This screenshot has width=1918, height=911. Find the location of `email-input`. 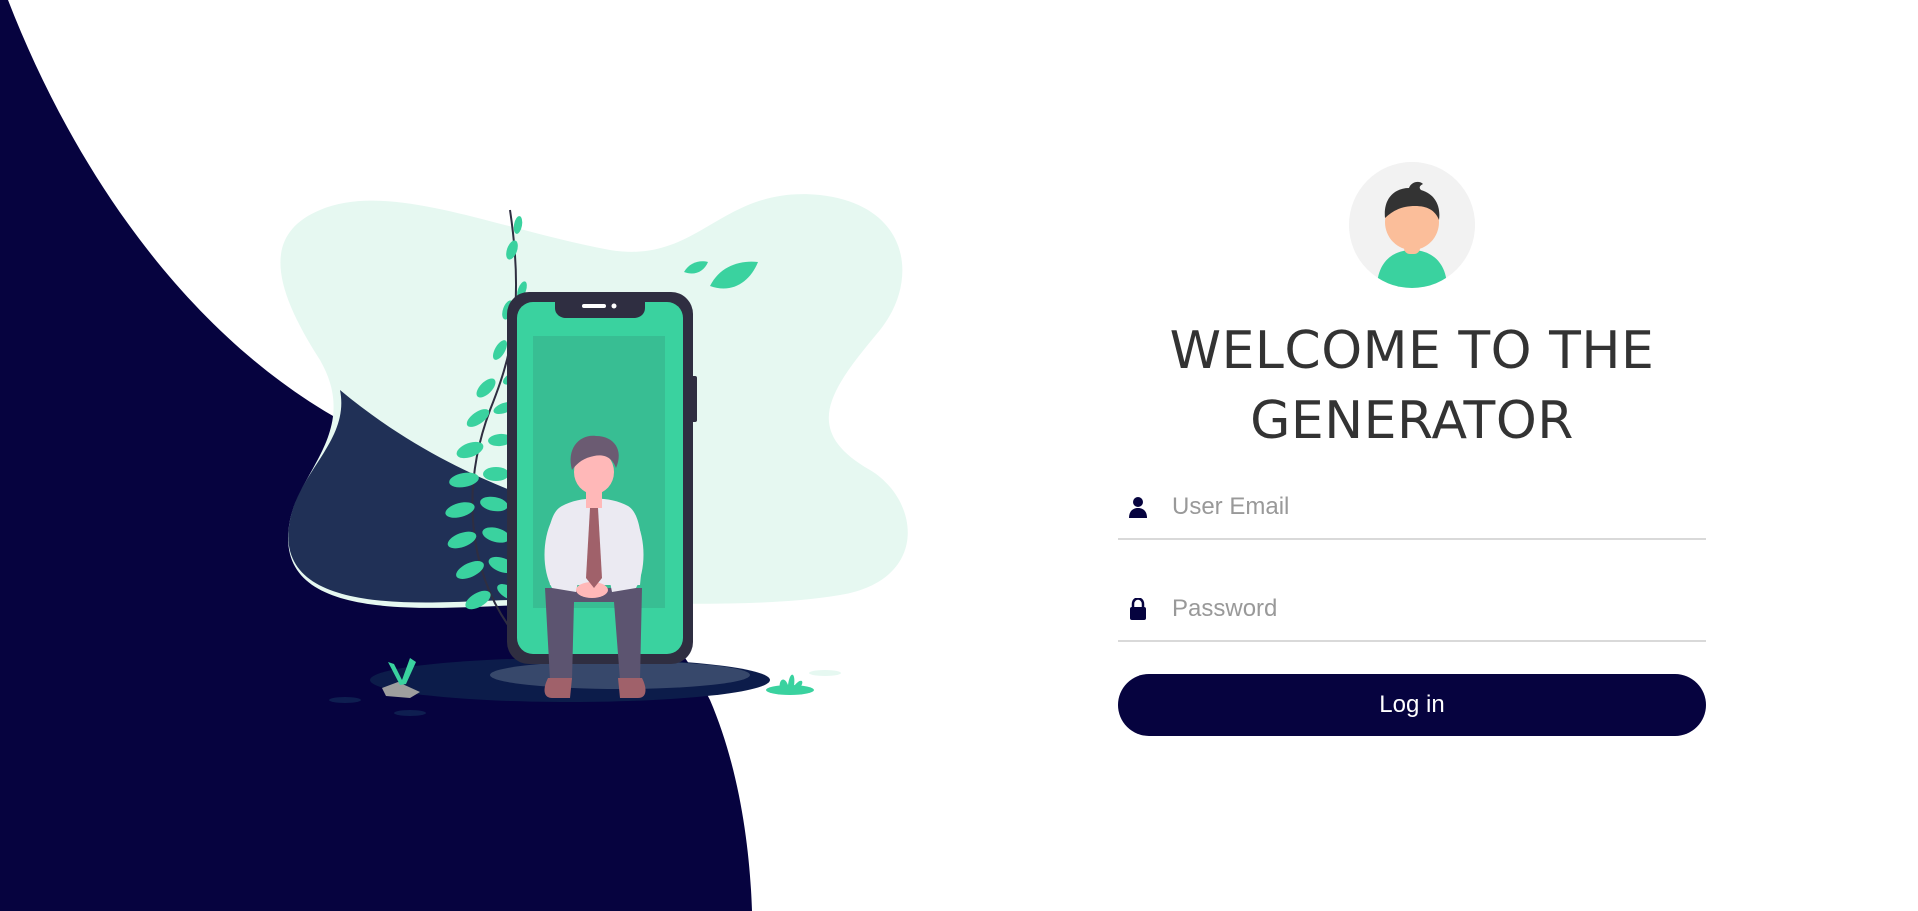

email-input is located at coordinates (1422, 507).